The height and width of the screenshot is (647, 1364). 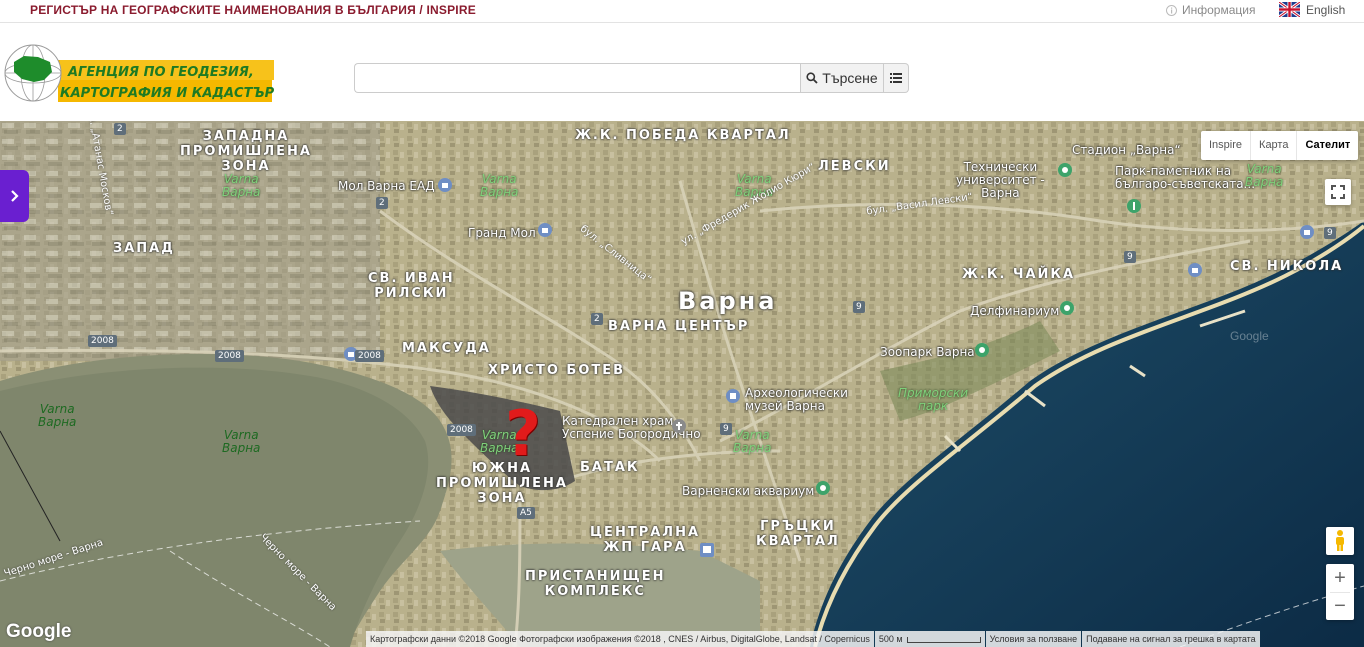 What do you see at coordinates (812, 78) in the screenshot?
I see `search-icon` at bounding box center [812, 78].